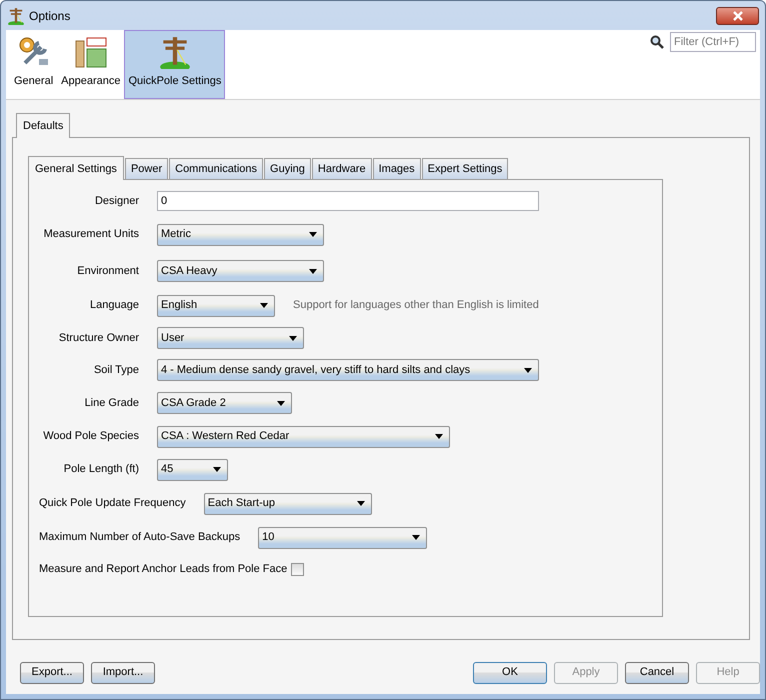 This screenshot has width=766, height=700. What do you see at coordinates (230, 338) in the screenshot?
I see `dropdown: User` at bounding box center [230, 338].